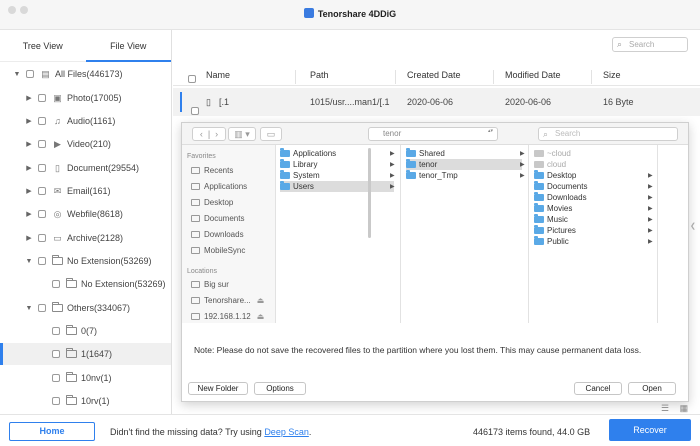 This screenshot has height=446, width=700. What do you see at coordinates (684, 408) in the screenshot?
I see `grid-view-icon: ▦` at bounding box center [684, 408].